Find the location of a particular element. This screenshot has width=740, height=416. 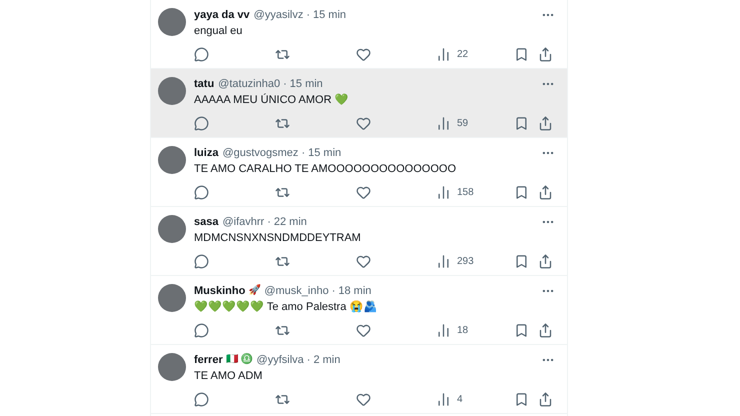

display-name: ferrer is located at coordinates (208, 360).